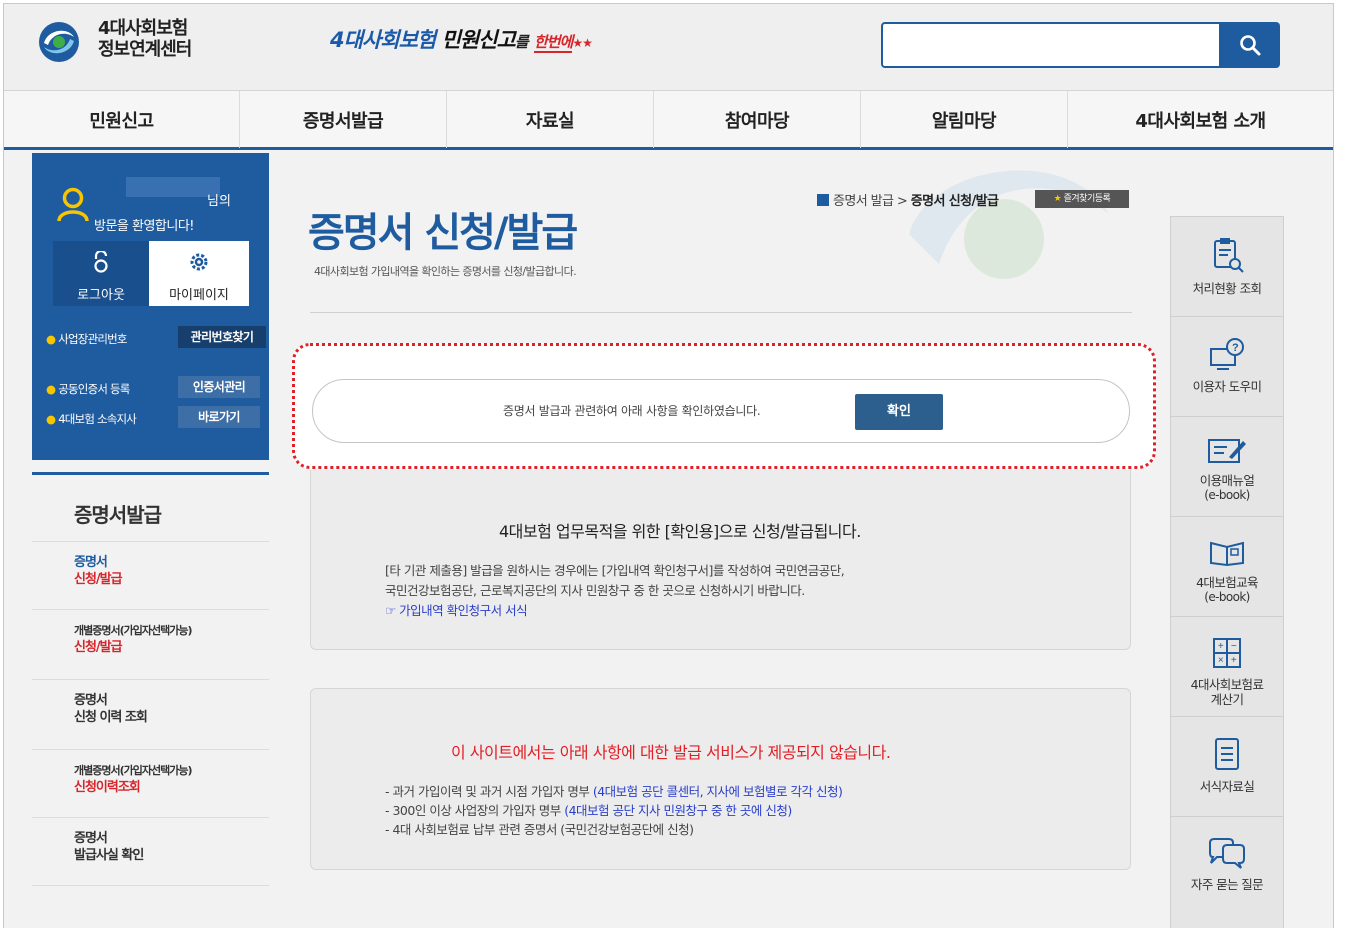  What do you see at coordinates (899, 412) in the screenshot?
I see `confirm-button: 확인` at bounding box center [899, 412].